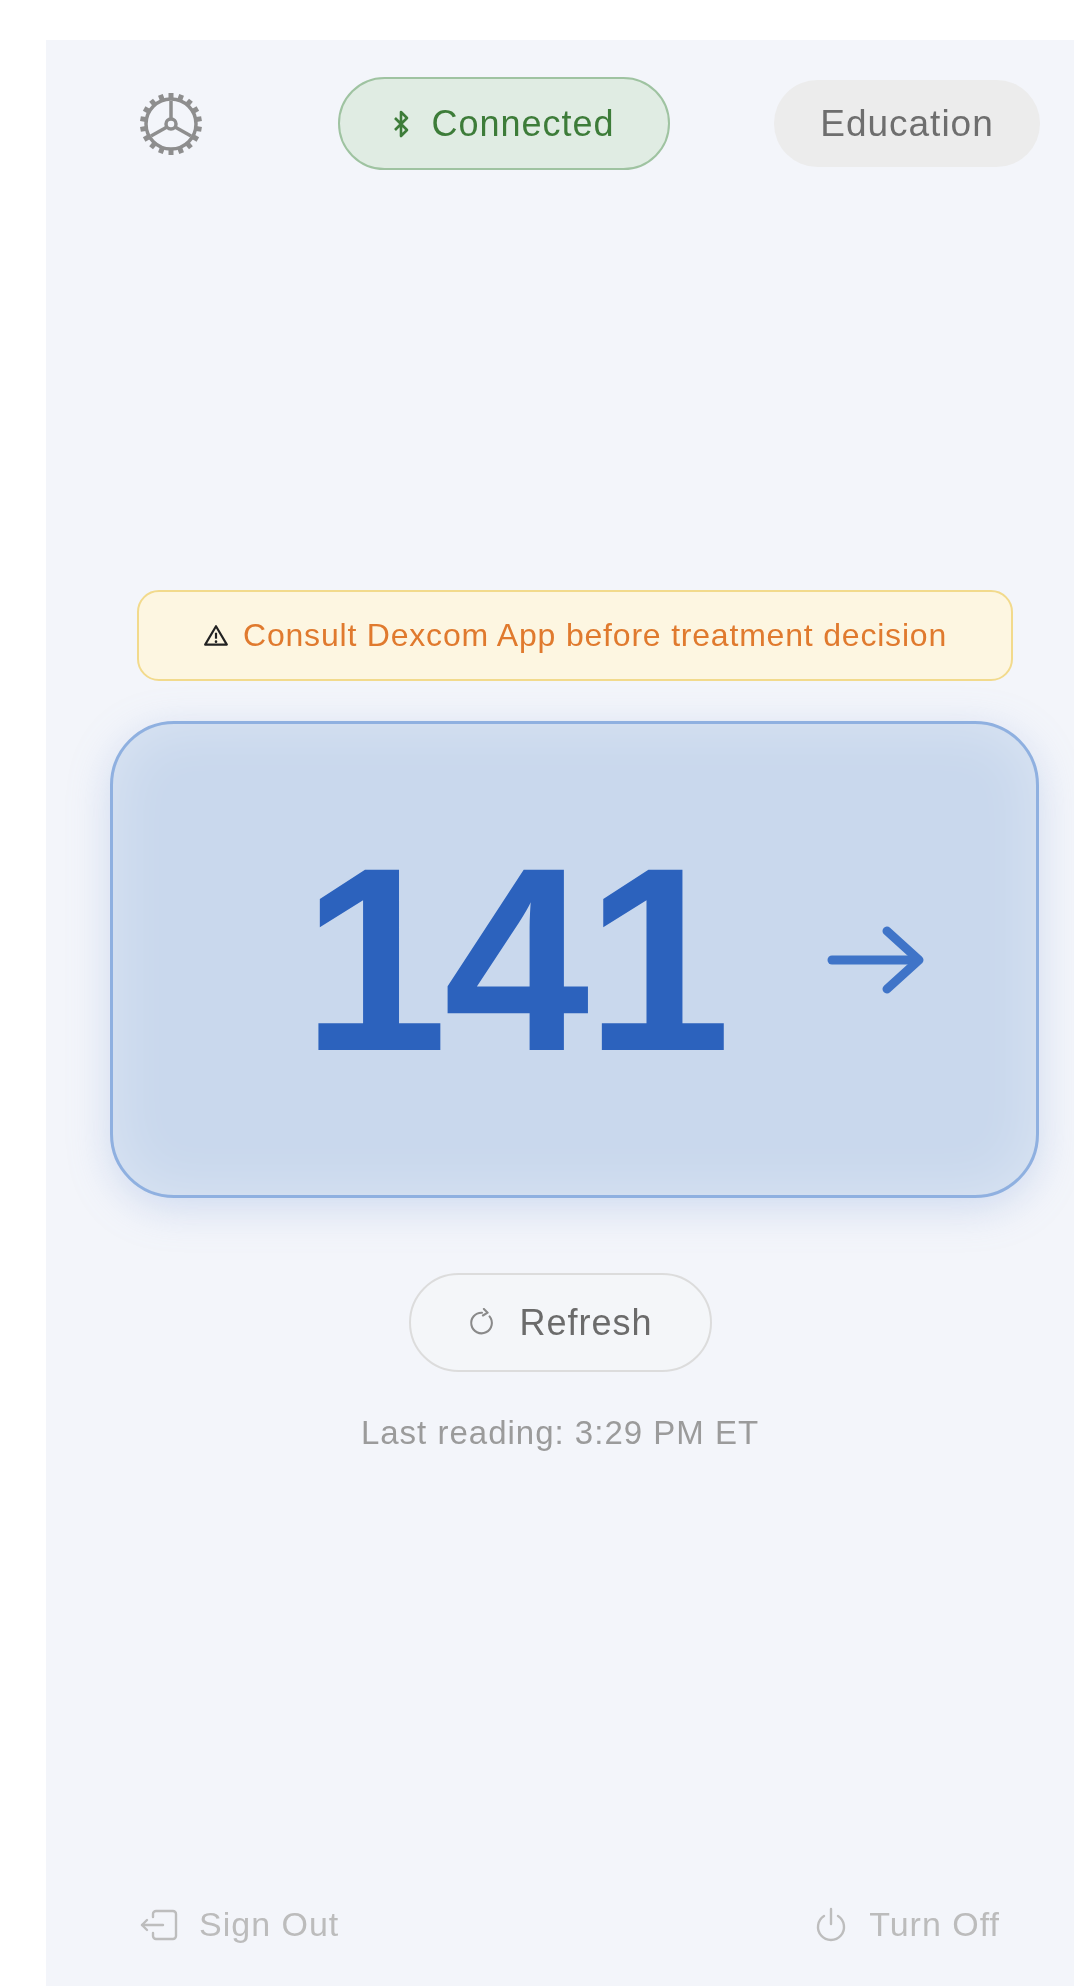 Image resolution: width=1074 pixels, height=1986 pixels. I want to click on connection-status-button: Connected, so click(504, 123).